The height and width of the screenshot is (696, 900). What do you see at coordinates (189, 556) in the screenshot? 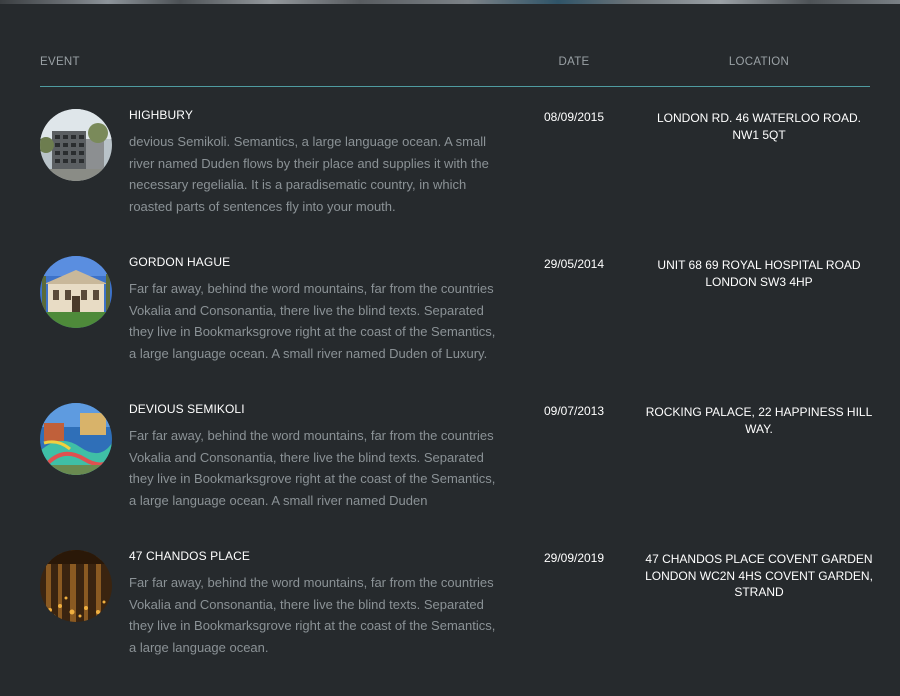
I see `event-title: 47 CHANDOS PLACE` at bounding box center [189, 556].